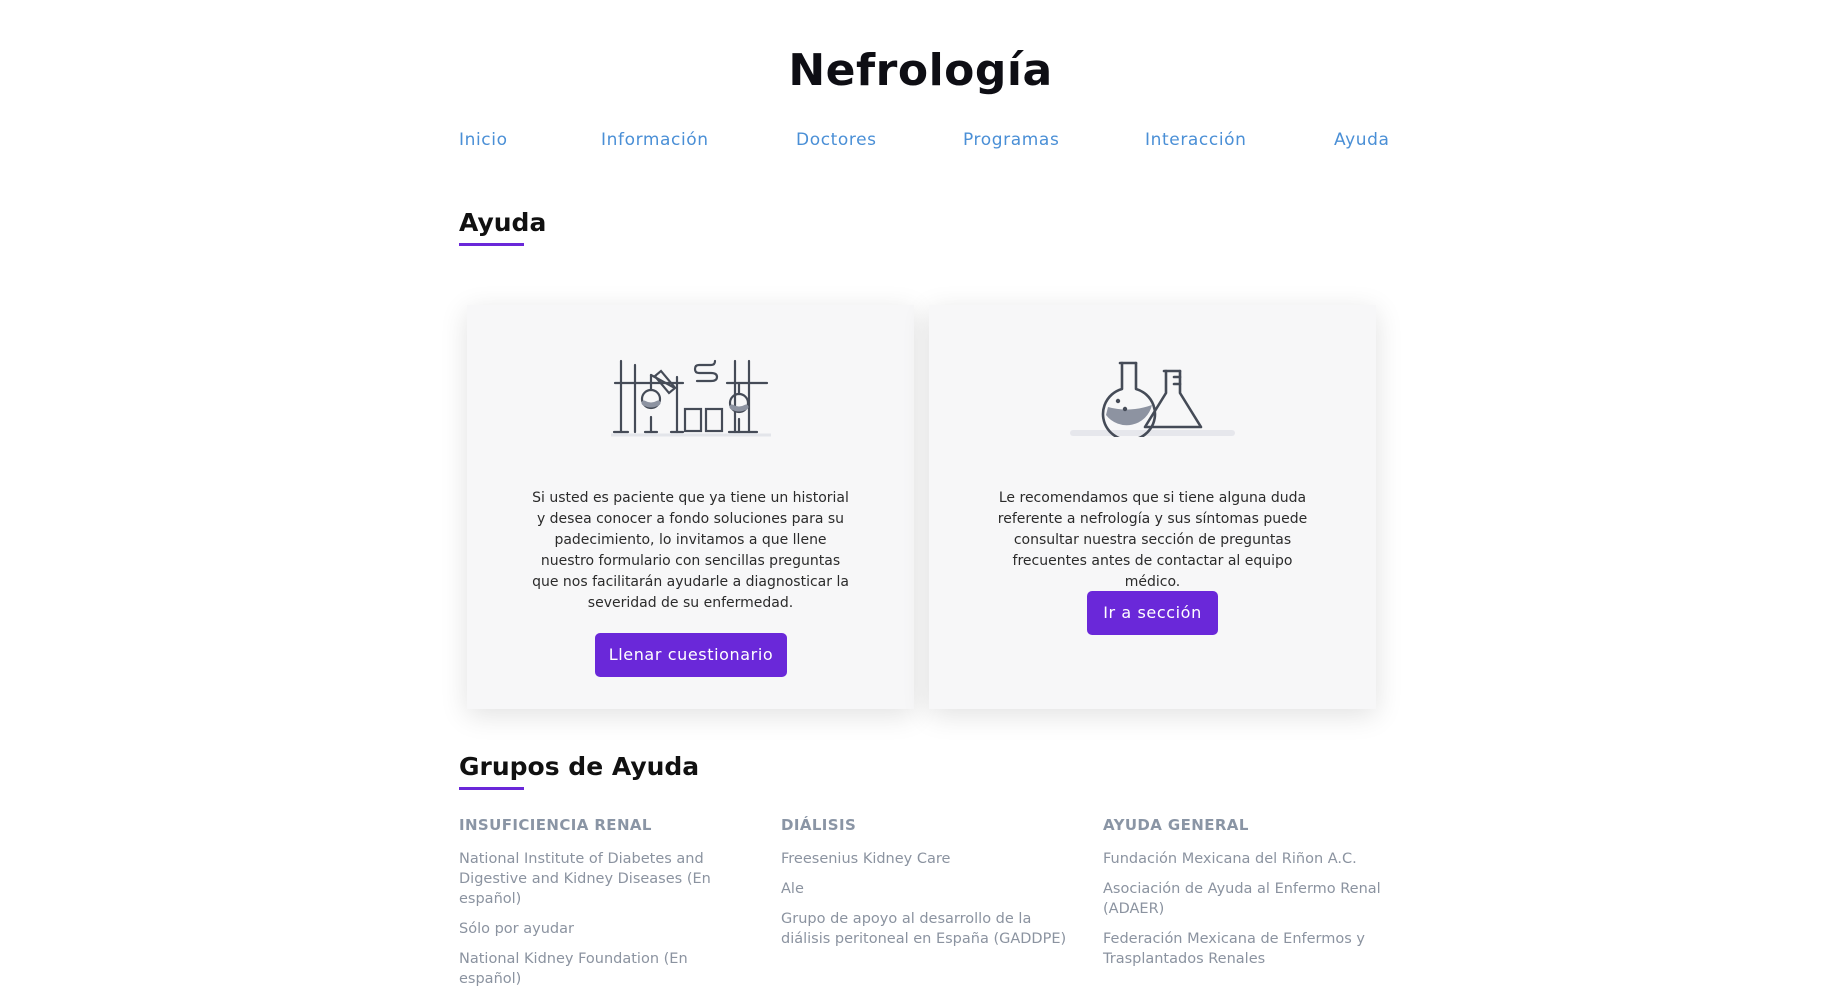  I want to click on site-title: Nefrología, so click(920, 70).